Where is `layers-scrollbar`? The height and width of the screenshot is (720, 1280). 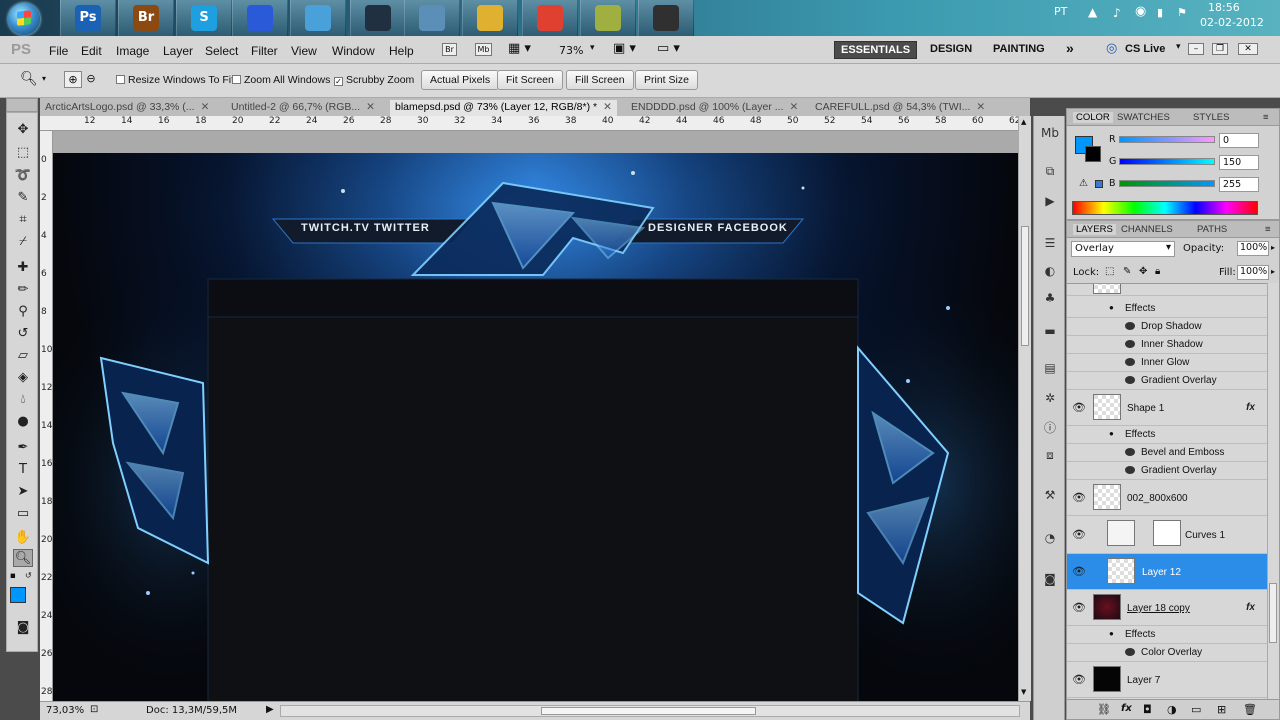
layers-scrollbar is located at coordinates (1273, 491).